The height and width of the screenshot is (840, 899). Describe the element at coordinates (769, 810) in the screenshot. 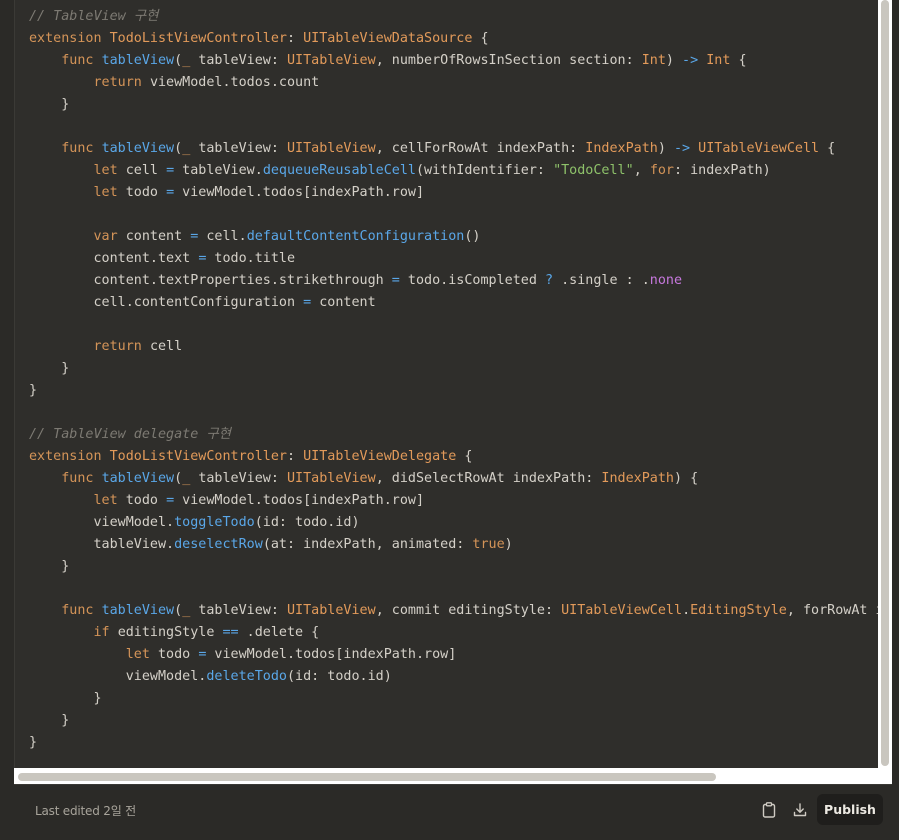

I see `copy-button` at that location.